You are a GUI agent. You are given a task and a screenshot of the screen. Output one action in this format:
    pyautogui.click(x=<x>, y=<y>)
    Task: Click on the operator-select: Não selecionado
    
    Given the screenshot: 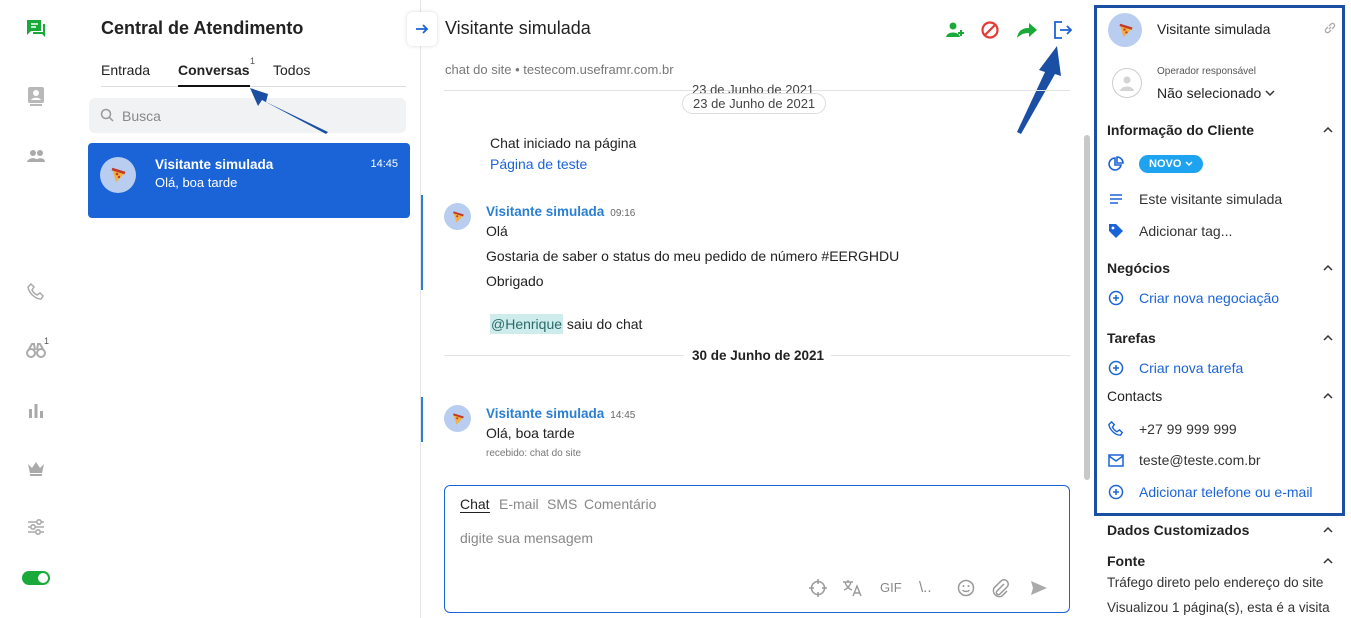 What is the action you would take?
    pyautogui.click(x=1216, y=93)
    